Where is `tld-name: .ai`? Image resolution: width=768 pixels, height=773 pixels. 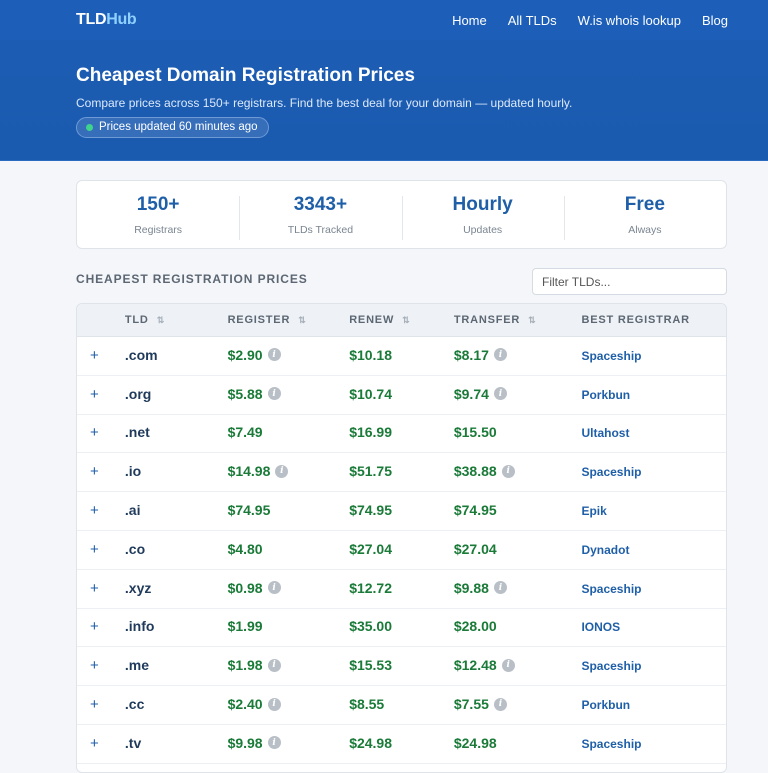
tld-name: .ai is located at coordinates (133, 510).